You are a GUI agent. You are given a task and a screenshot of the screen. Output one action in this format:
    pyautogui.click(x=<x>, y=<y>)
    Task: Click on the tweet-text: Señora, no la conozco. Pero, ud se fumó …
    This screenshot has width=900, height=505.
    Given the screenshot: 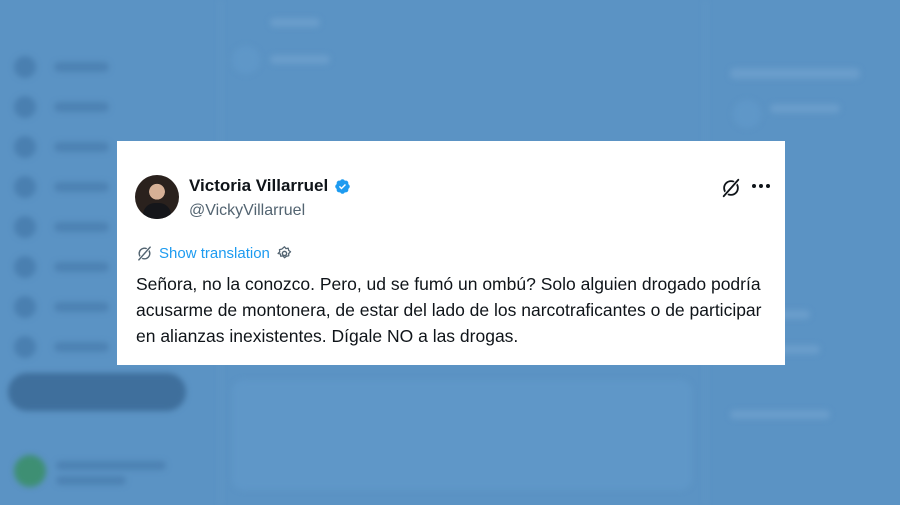 What is the action you would take?
    pyautogui.click(x=449, y=310)
    